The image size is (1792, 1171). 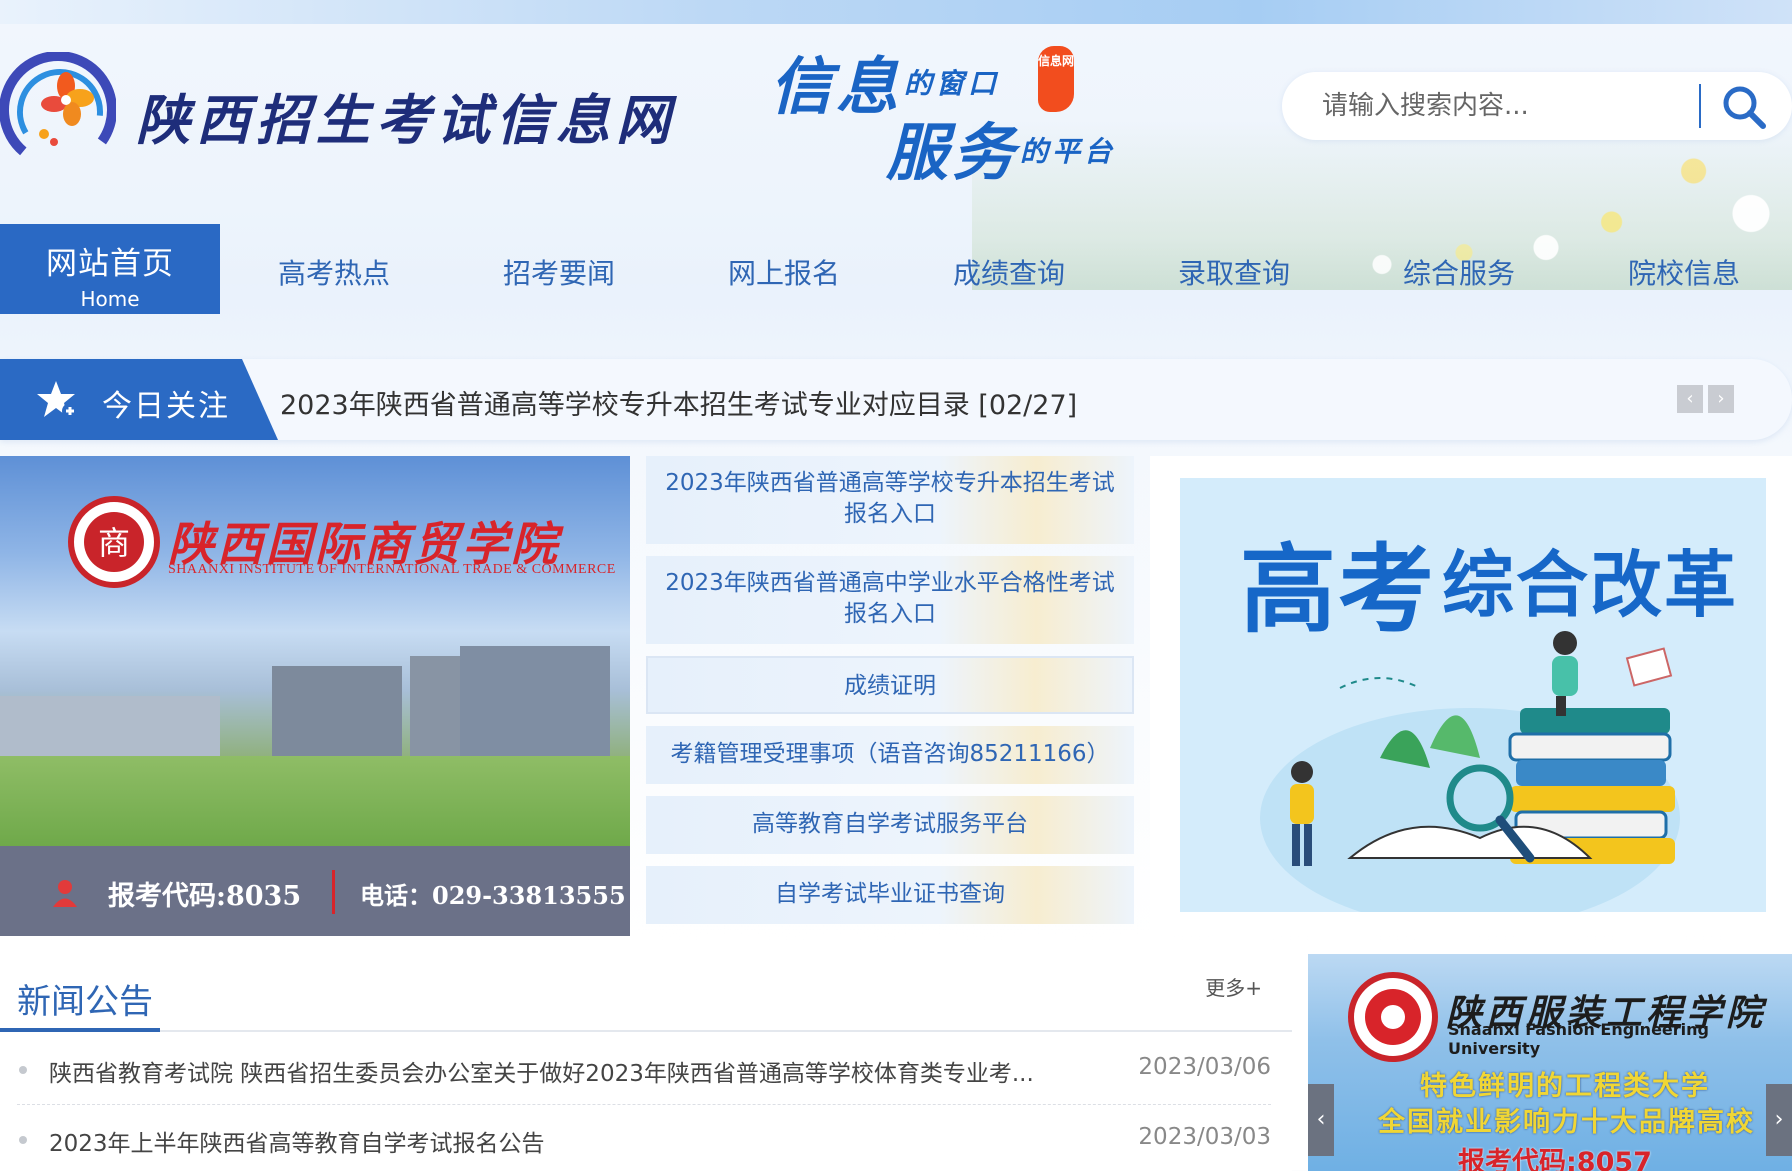 What do you see at coordinates (1700, 106) in the screenshot?
I see `search-divider` at bounding box center [1700, 106].